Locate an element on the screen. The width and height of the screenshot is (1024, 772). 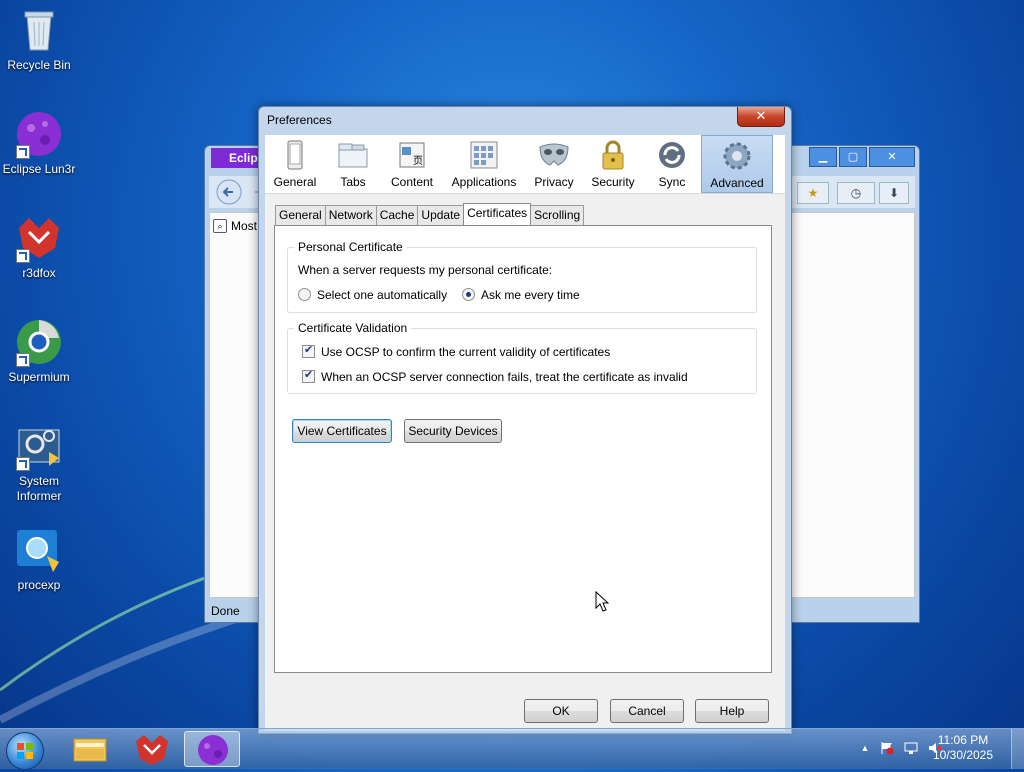
clock: 11:06 PM 10/30/2025 is located at coordinates (963, 748).